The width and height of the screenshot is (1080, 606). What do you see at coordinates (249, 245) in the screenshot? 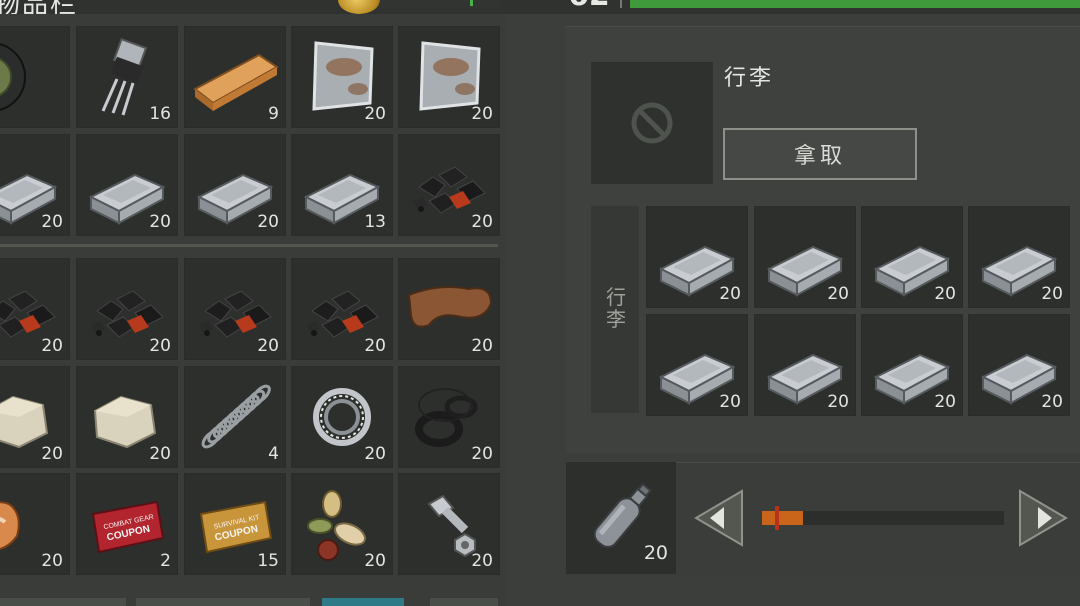
I see `inventory-divider` at bounding box center [249, 245].